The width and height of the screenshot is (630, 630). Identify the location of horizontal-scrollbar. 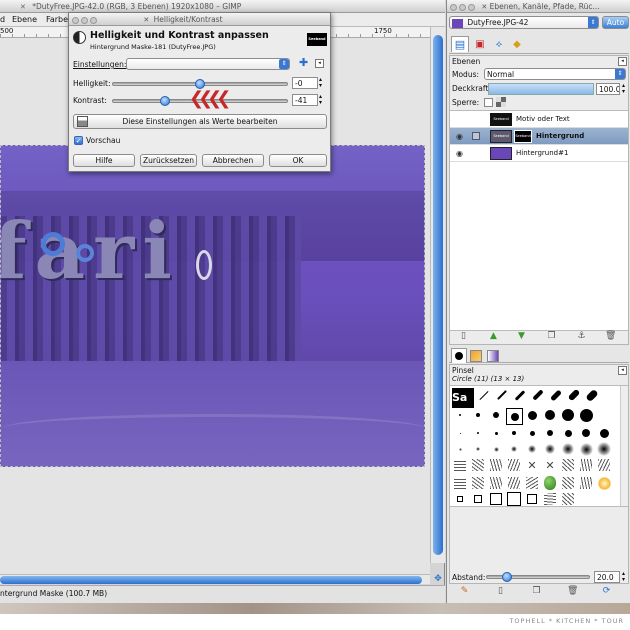
(215, 579).